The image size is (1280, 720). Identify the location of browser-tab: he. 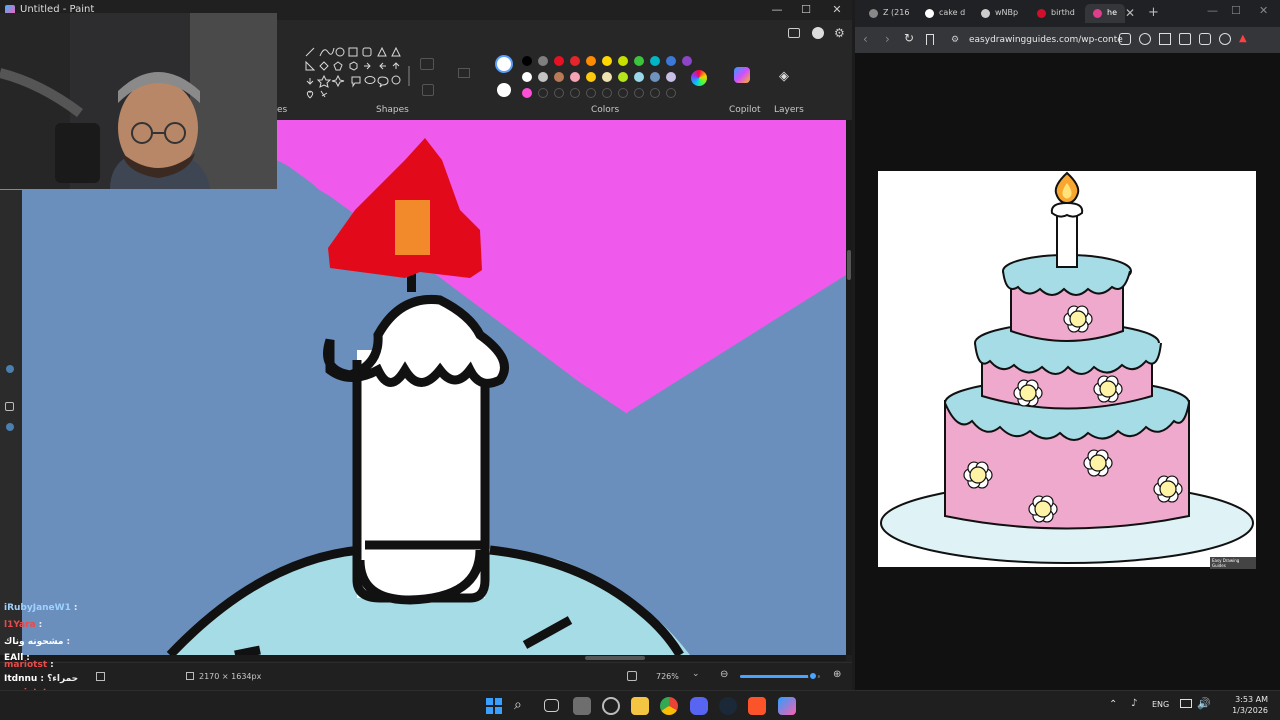
(1105, 13).